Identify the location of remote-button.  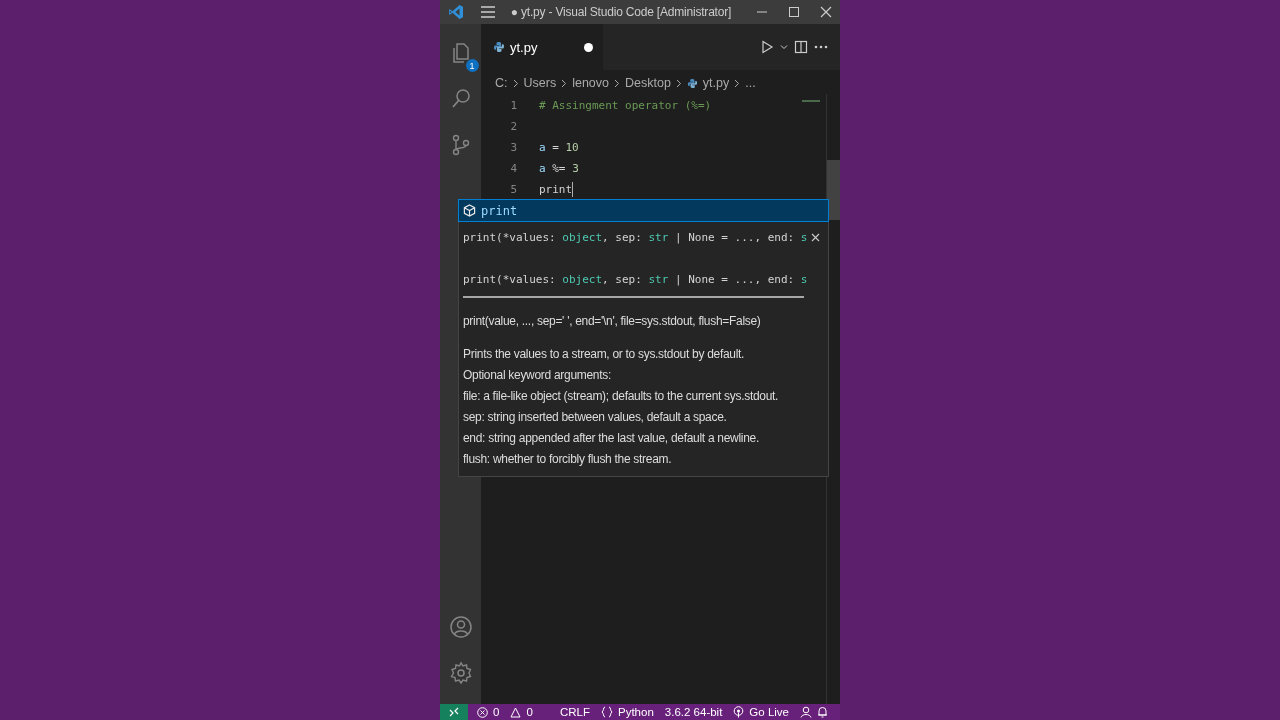
(454, 712).